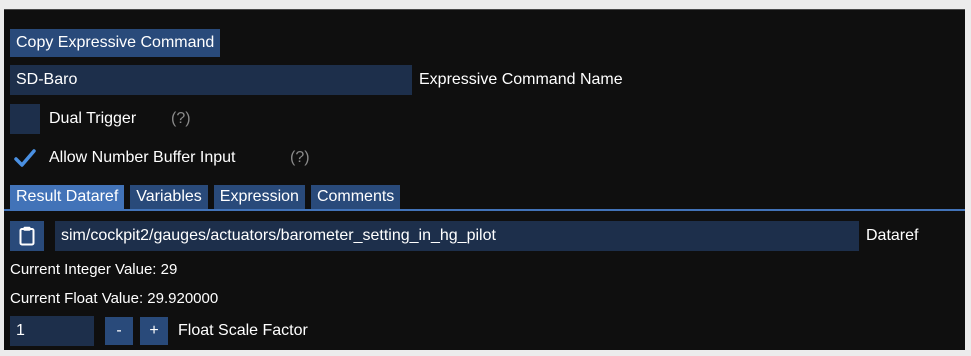  What do you see at coordinates (355, 197) in the screenshot?
I see `tab-comments: Comments` at bounding box center [355, 197].